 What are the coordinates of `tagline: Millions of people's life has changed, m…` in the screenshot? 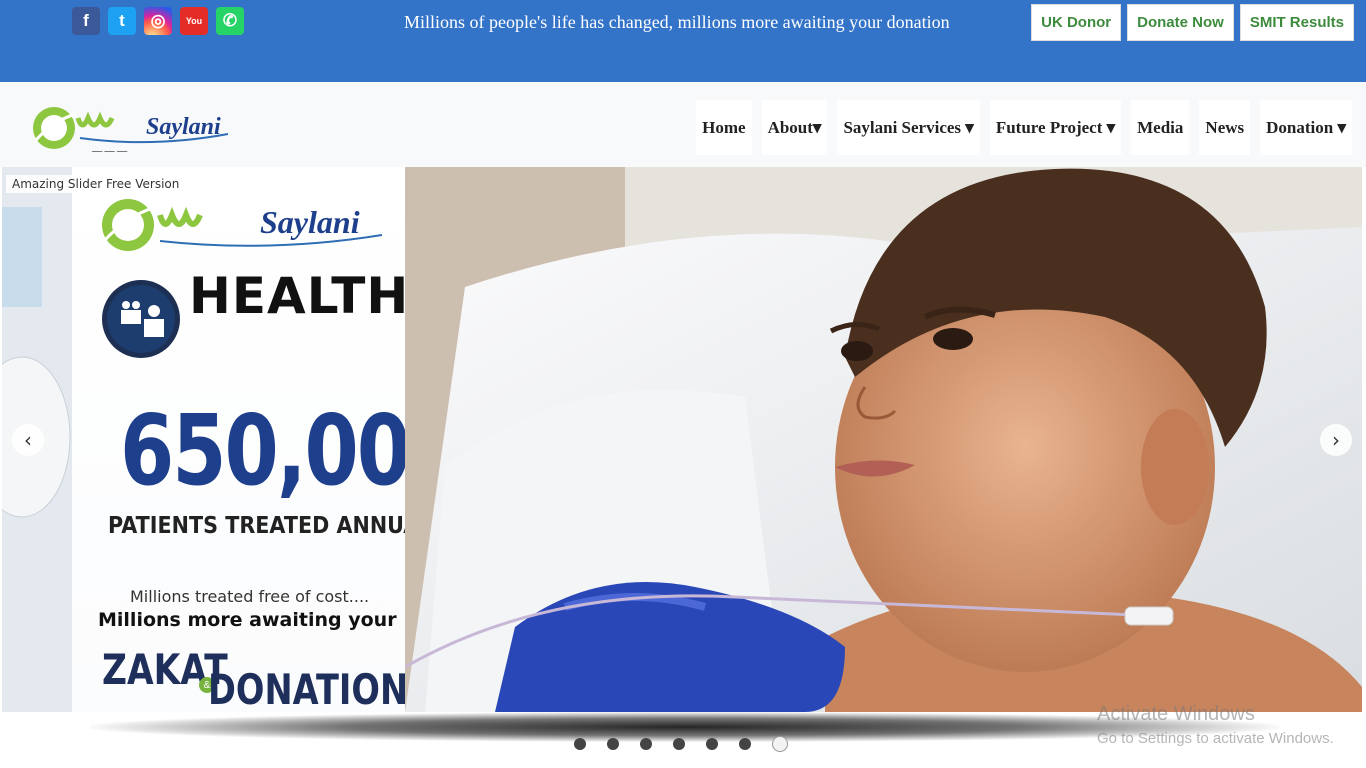 It's located at (677, 22).